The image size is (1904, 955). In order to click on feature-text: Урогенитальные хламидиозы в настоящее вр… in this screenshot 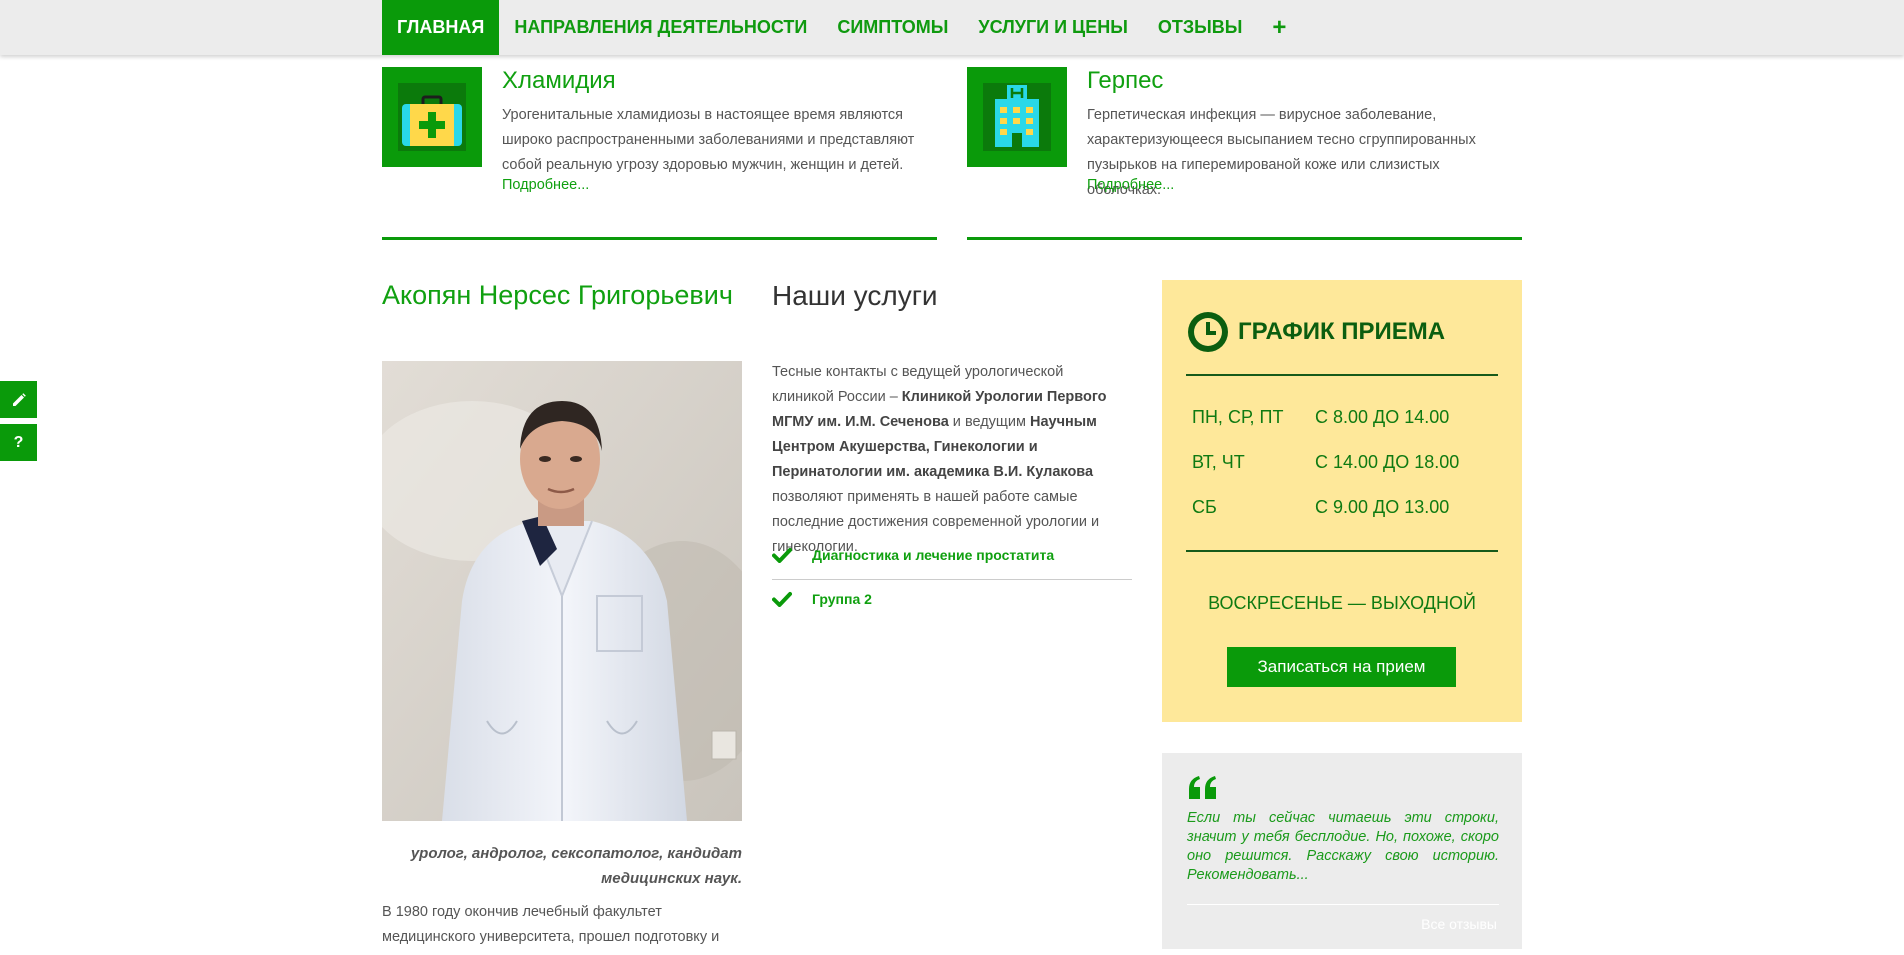, I will do `click(708, 140)`.